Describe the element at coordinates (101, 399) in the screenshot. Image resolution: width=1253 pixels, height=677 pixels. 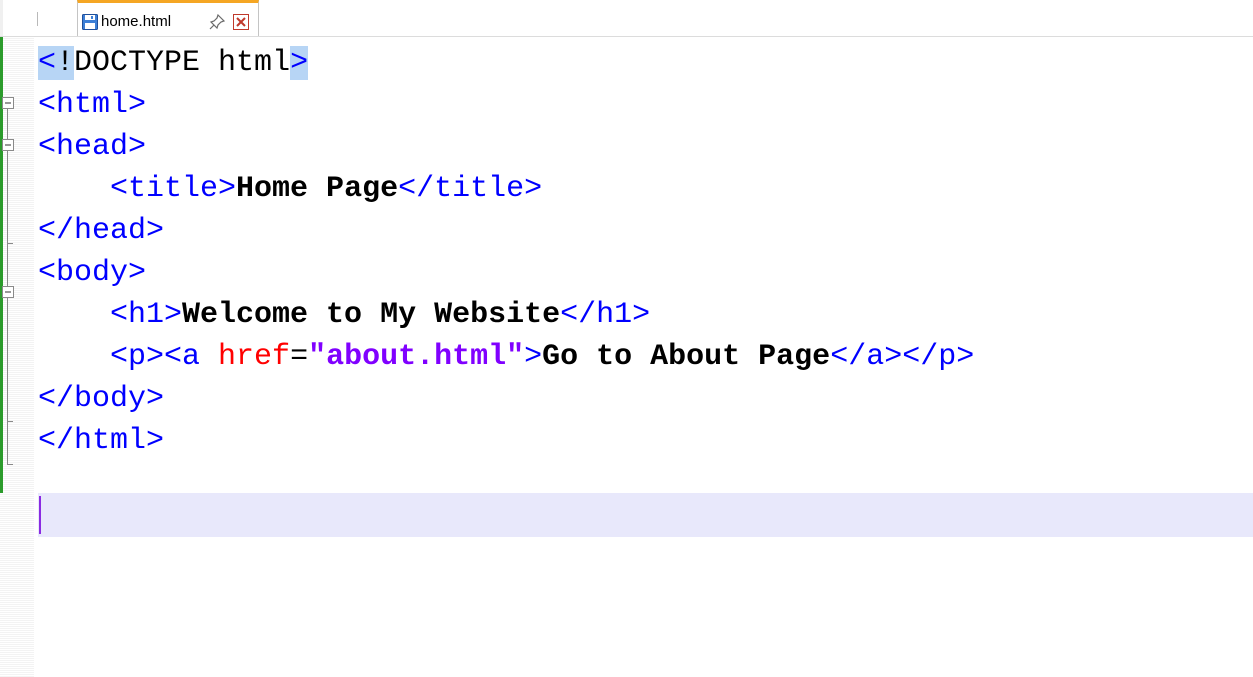
I see `code-token: </body>` at that location.